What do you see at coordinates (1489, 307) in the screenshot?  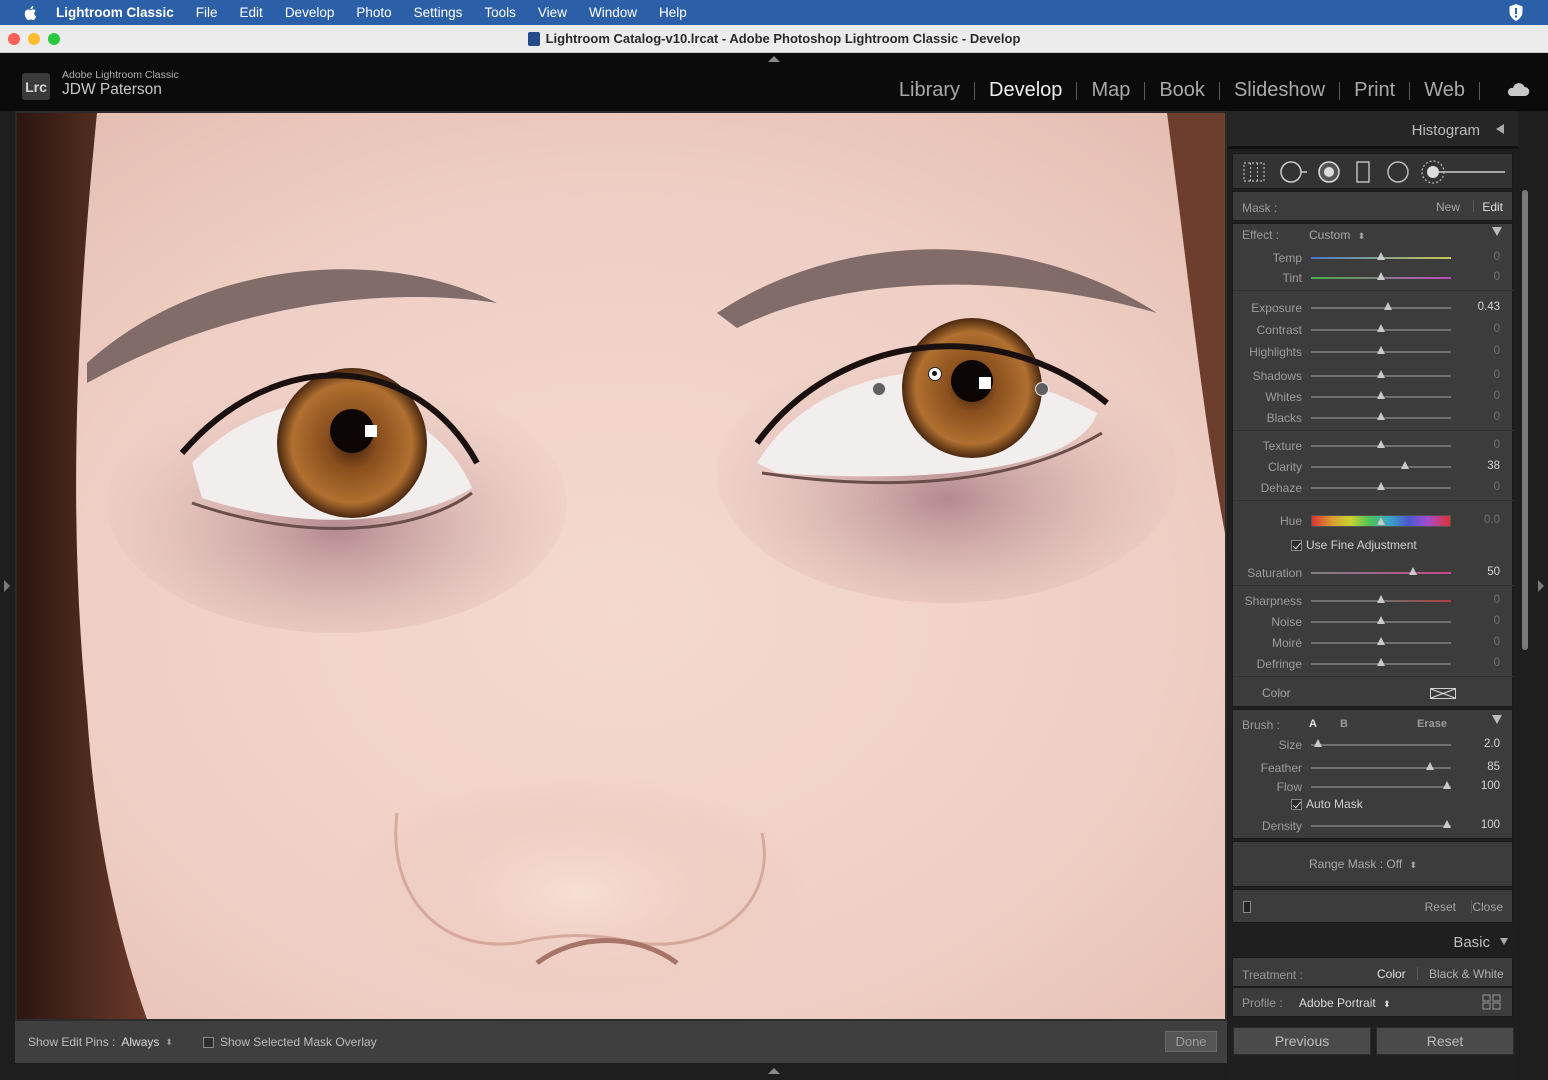 I see `slider-value: 0.43` at bounding box center [1489, 307].